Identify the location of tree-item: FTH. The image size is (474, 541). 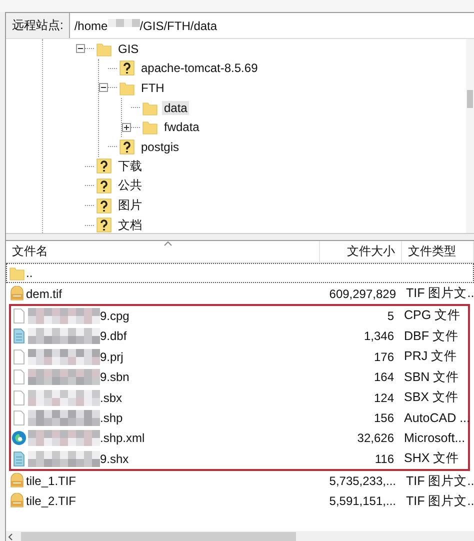
(152, 87).